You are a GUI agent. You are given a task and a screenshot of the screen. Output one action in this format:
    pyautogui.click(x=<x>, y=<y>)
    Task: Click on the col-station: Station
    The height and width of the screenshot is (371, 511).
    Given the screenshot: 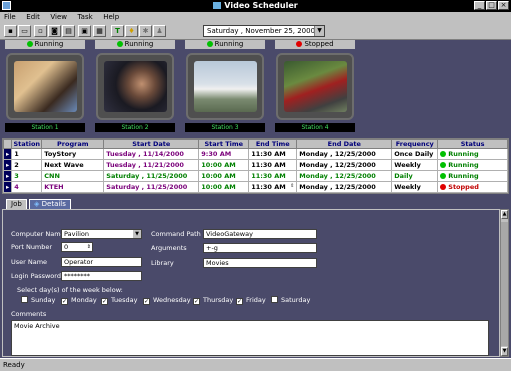 What is the action you would take?
    pyautogui.click(x=27, y=144)
    